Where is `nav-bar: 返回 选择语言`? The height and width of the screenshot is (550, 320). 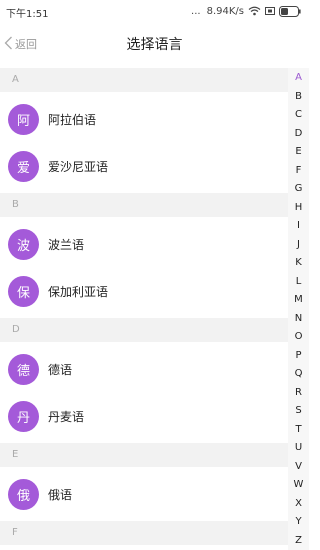
nav-bar: 返回 选择语言 is located at coordinates (154, 44).